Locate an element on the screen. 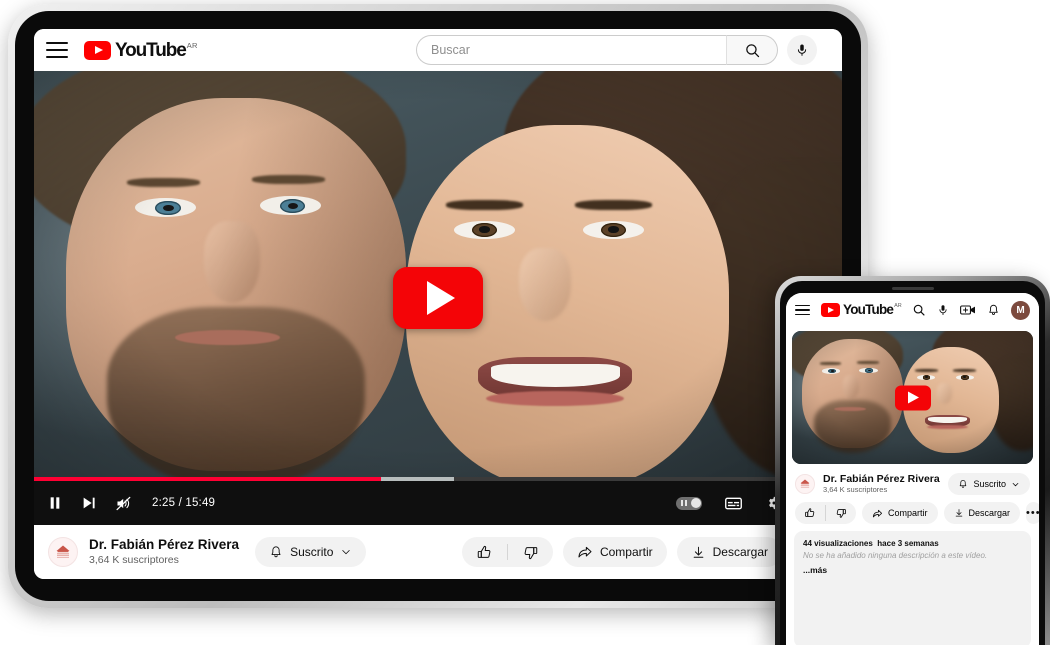 Image resolution: width=1050 pixels, height=645 pixels. time-display: 2:25 / 15:49 is located at coordinates (184, 503).